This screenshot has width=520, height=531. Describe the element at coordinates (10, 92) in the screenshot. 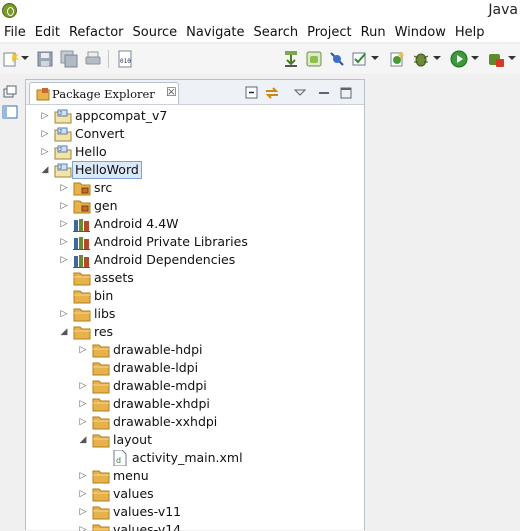

I see `restore-icon` at that location.